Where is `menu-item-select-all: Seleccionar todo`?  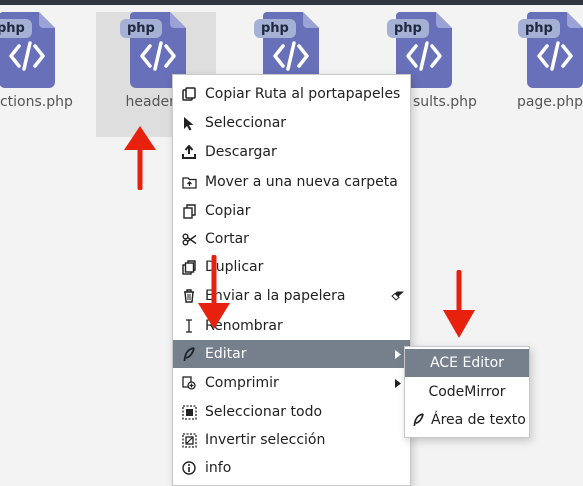
menu-item-select-all: Seleccionar todo is located at coordinates (291, 412).